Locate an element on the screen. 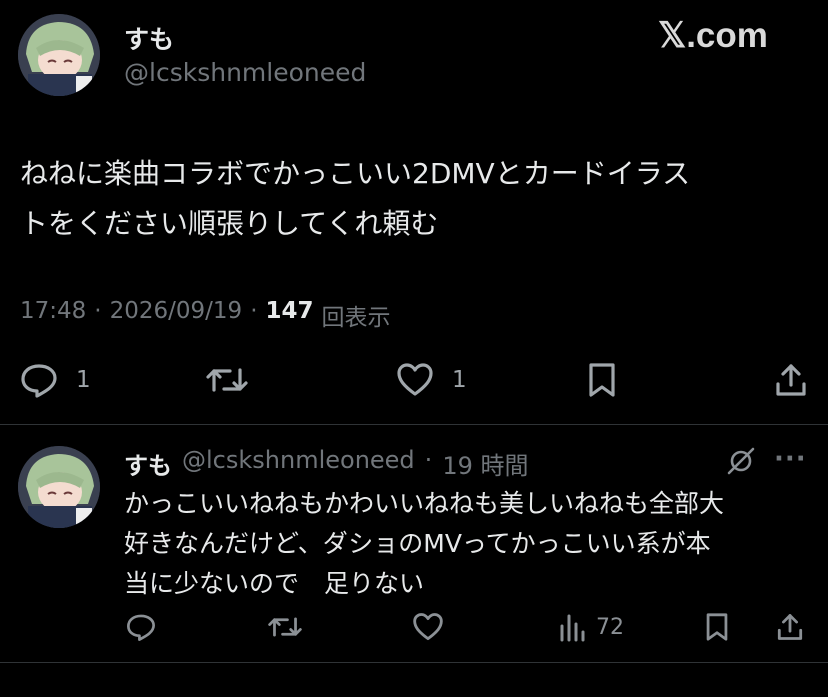 This screenshot has width=828, height=697. like-count: 1 is located at coordinates (459, 380).